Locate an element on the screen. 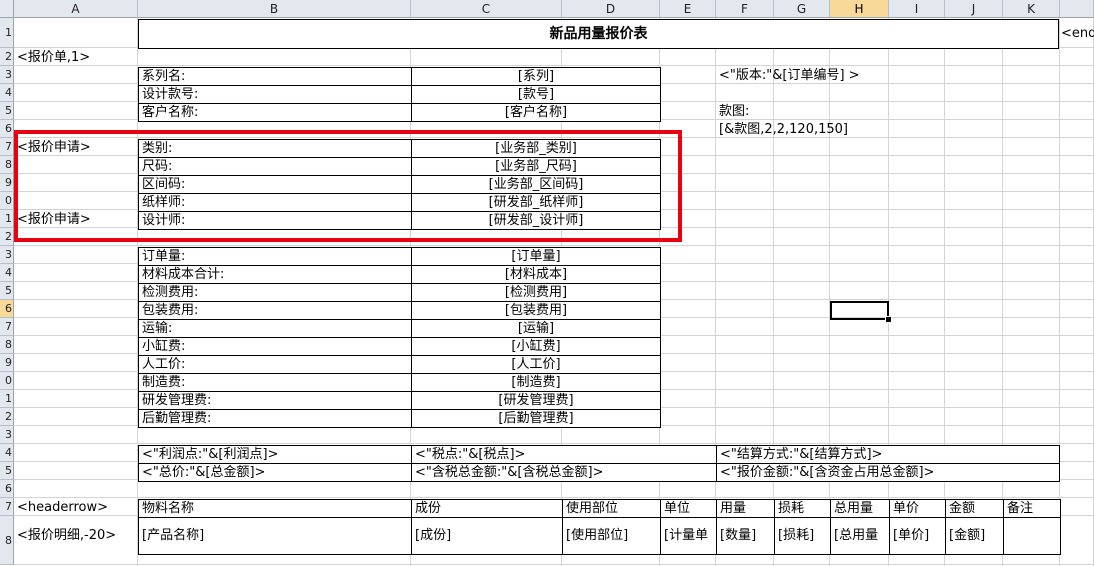 Image resolution: width=1094 pixels, height=566 pixels. tax-total-cell: <"含税总金额:"&[含税总金额]> is located at coordinates (564, 472).